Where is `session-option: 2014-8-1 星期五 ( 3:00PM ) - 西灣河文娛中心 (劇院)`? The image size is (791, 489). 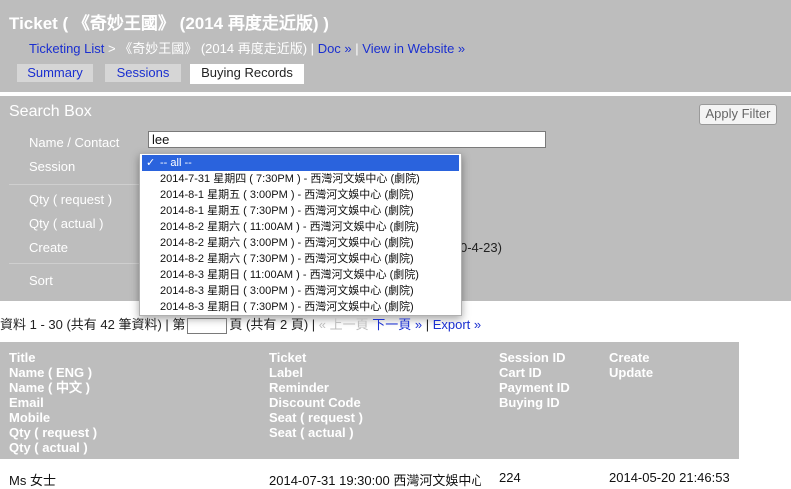 session-option: 2014-8-1 星期五 ( 3:00PM ) - 西灣河文娛中心 (劇院) is located at coordinates (300, 195).